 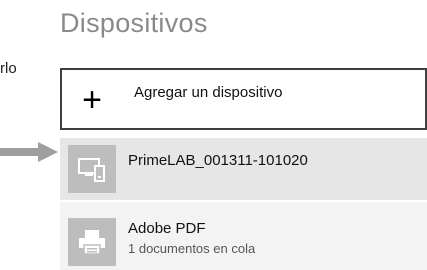 What do you see at coordinates (29, 152) in the screenshot?
I see `pointer-arrow-icon` at bounding box center [29, 152].